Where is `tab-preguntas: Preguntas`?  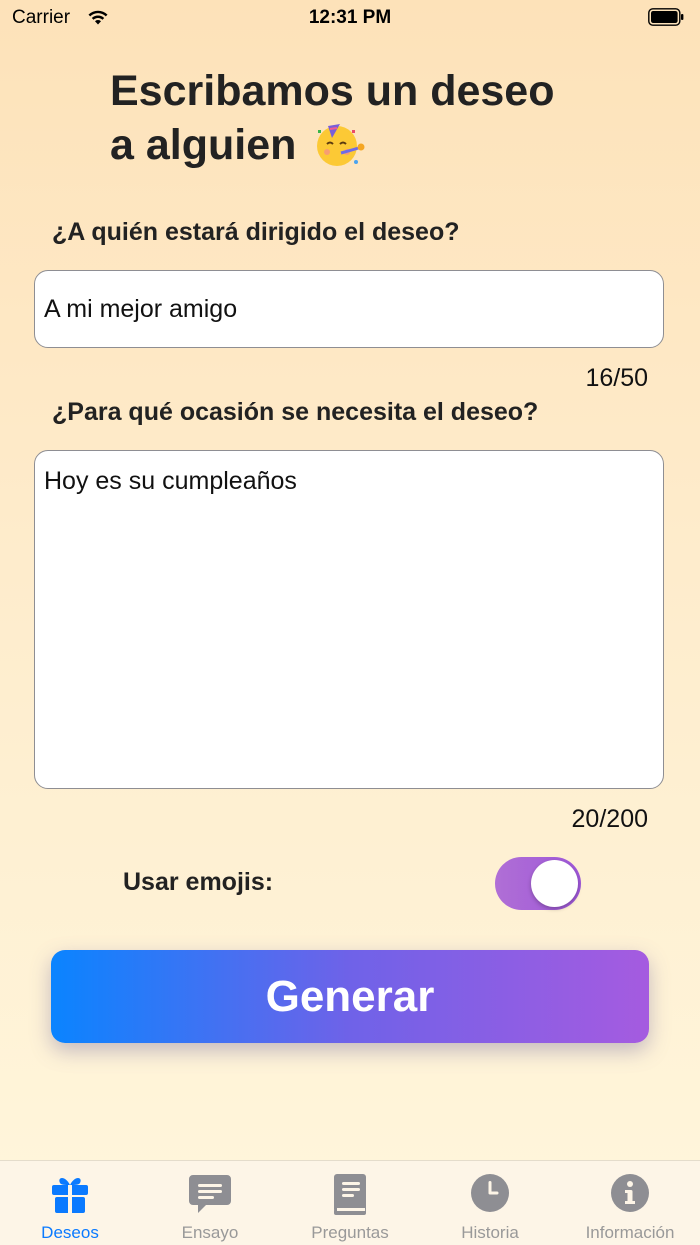 tab-preguntas: Preguntas is located at coordinates (350, 1203).